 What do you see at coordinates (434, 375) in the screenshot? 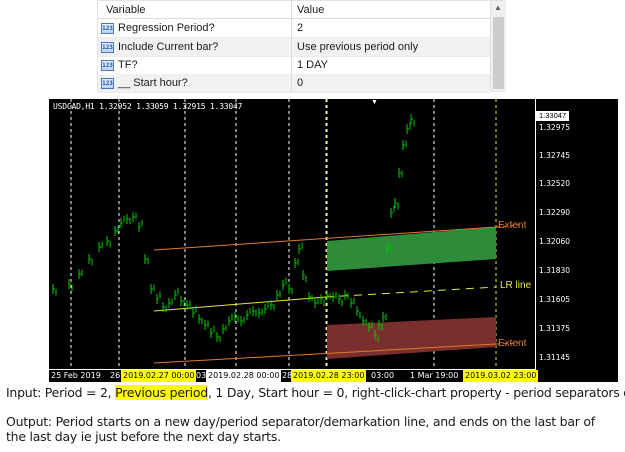
I see `time-axis-label: 1 Mar 19:00` at bounding box center [434, 375].